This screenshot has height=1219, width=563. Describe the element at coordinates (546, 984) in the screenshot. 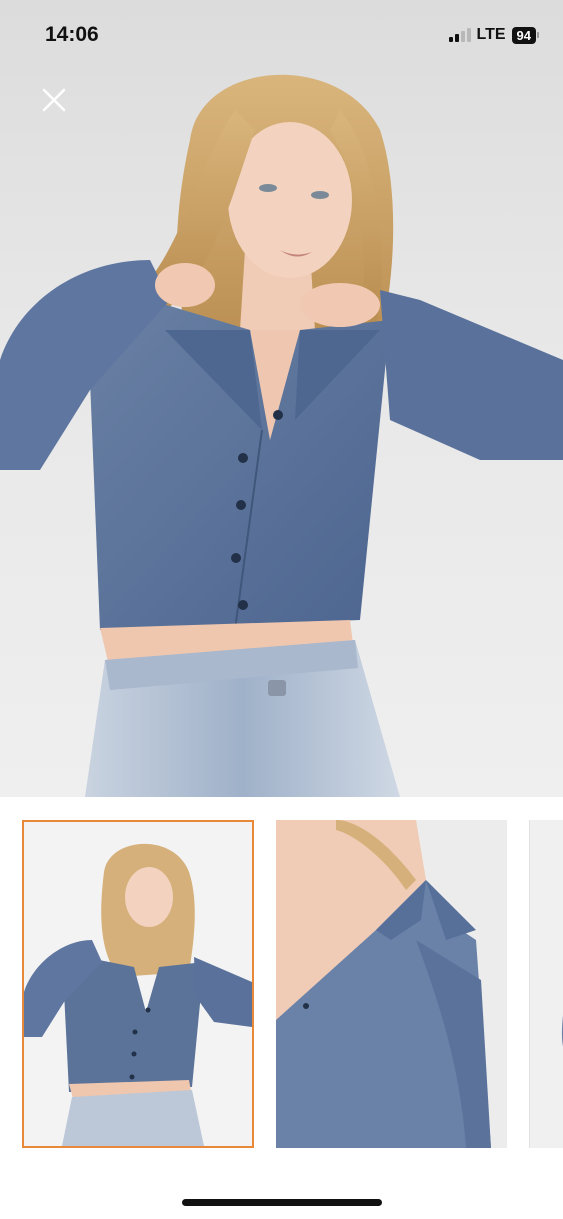

I see `thumbnail-partial` at that location.